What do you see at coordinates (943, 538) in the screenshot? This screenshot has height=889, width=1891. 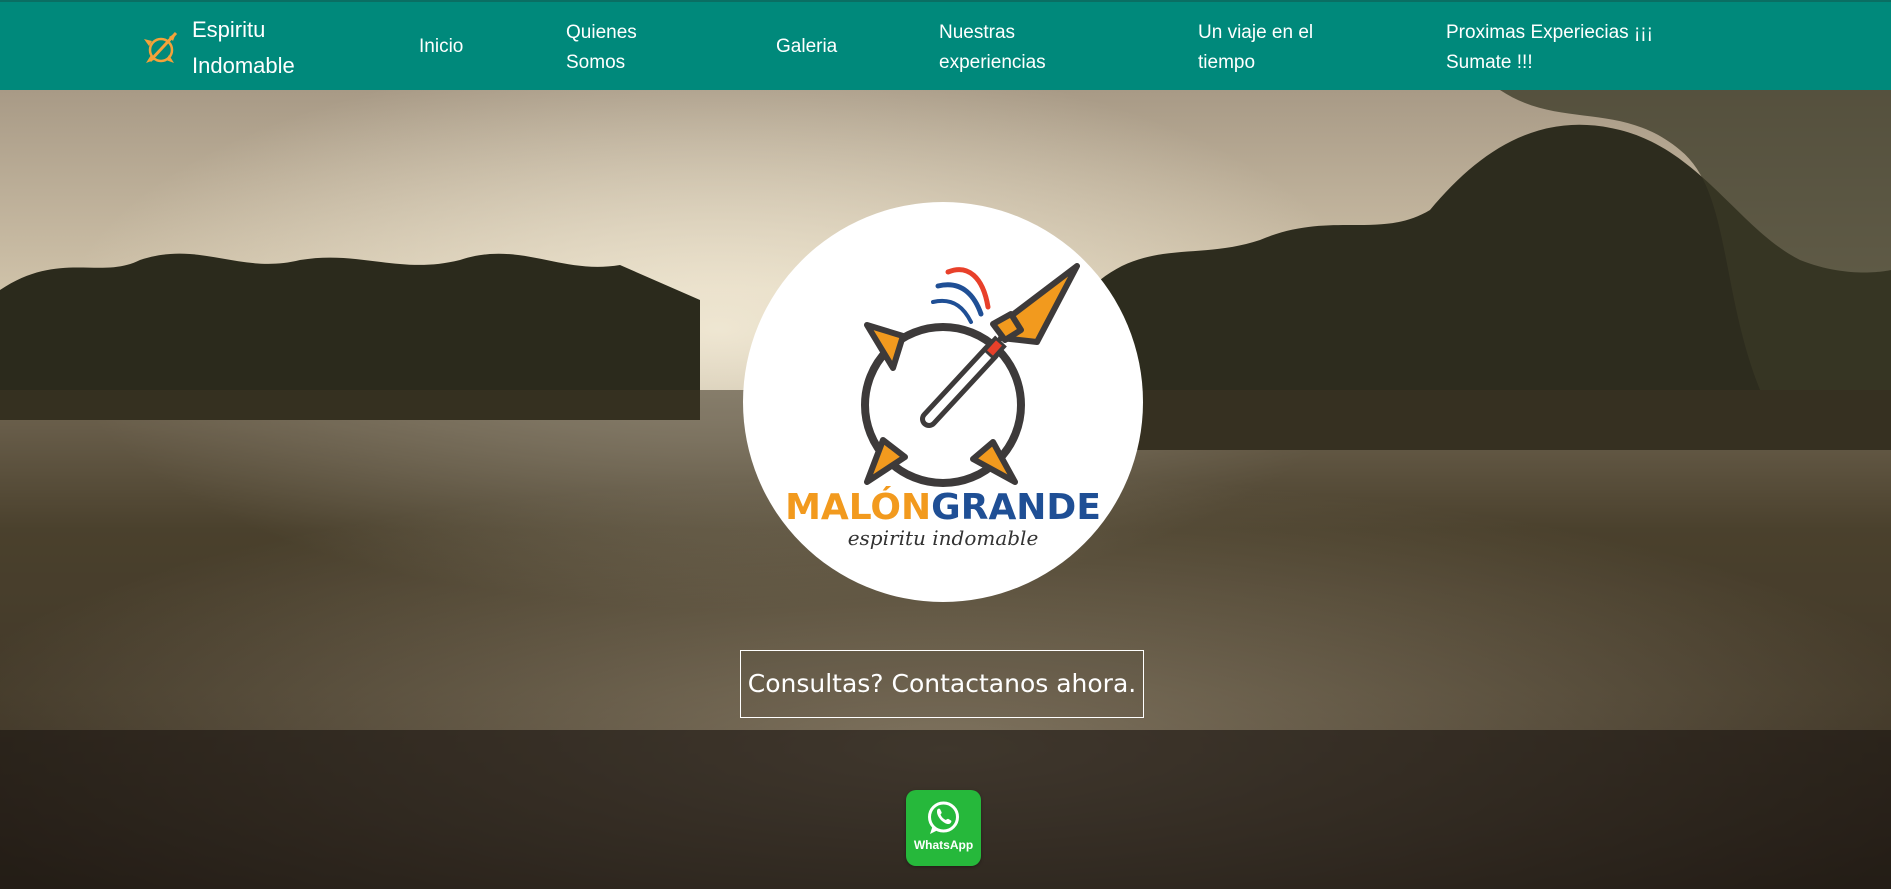 I see `logo-tagline: espiritu indomable` at bounding box center [943, 538].